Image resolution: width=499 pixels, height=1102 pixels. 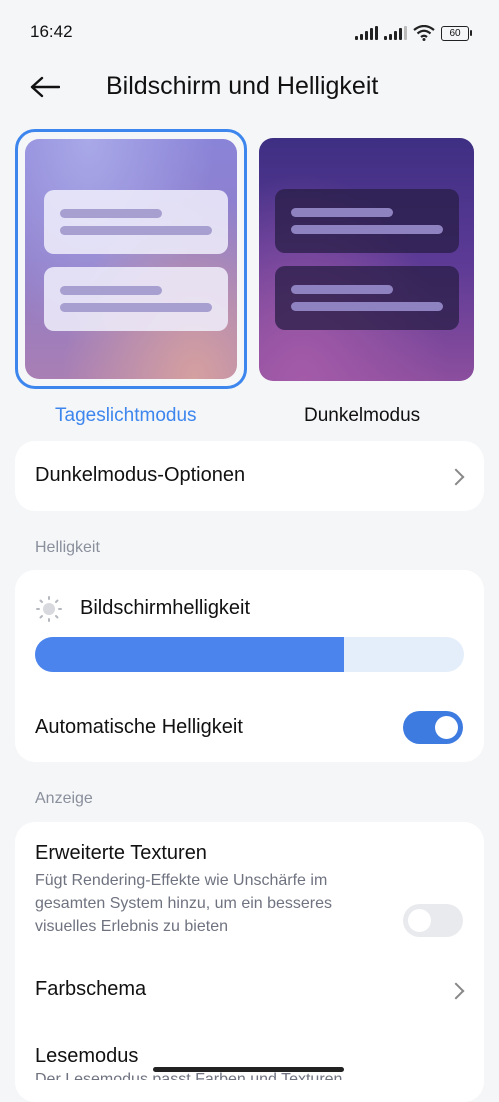 What do you see at coordinates (49, 609) in the screenshot?
I see `sun-icon` at bounding box center [49, 609].